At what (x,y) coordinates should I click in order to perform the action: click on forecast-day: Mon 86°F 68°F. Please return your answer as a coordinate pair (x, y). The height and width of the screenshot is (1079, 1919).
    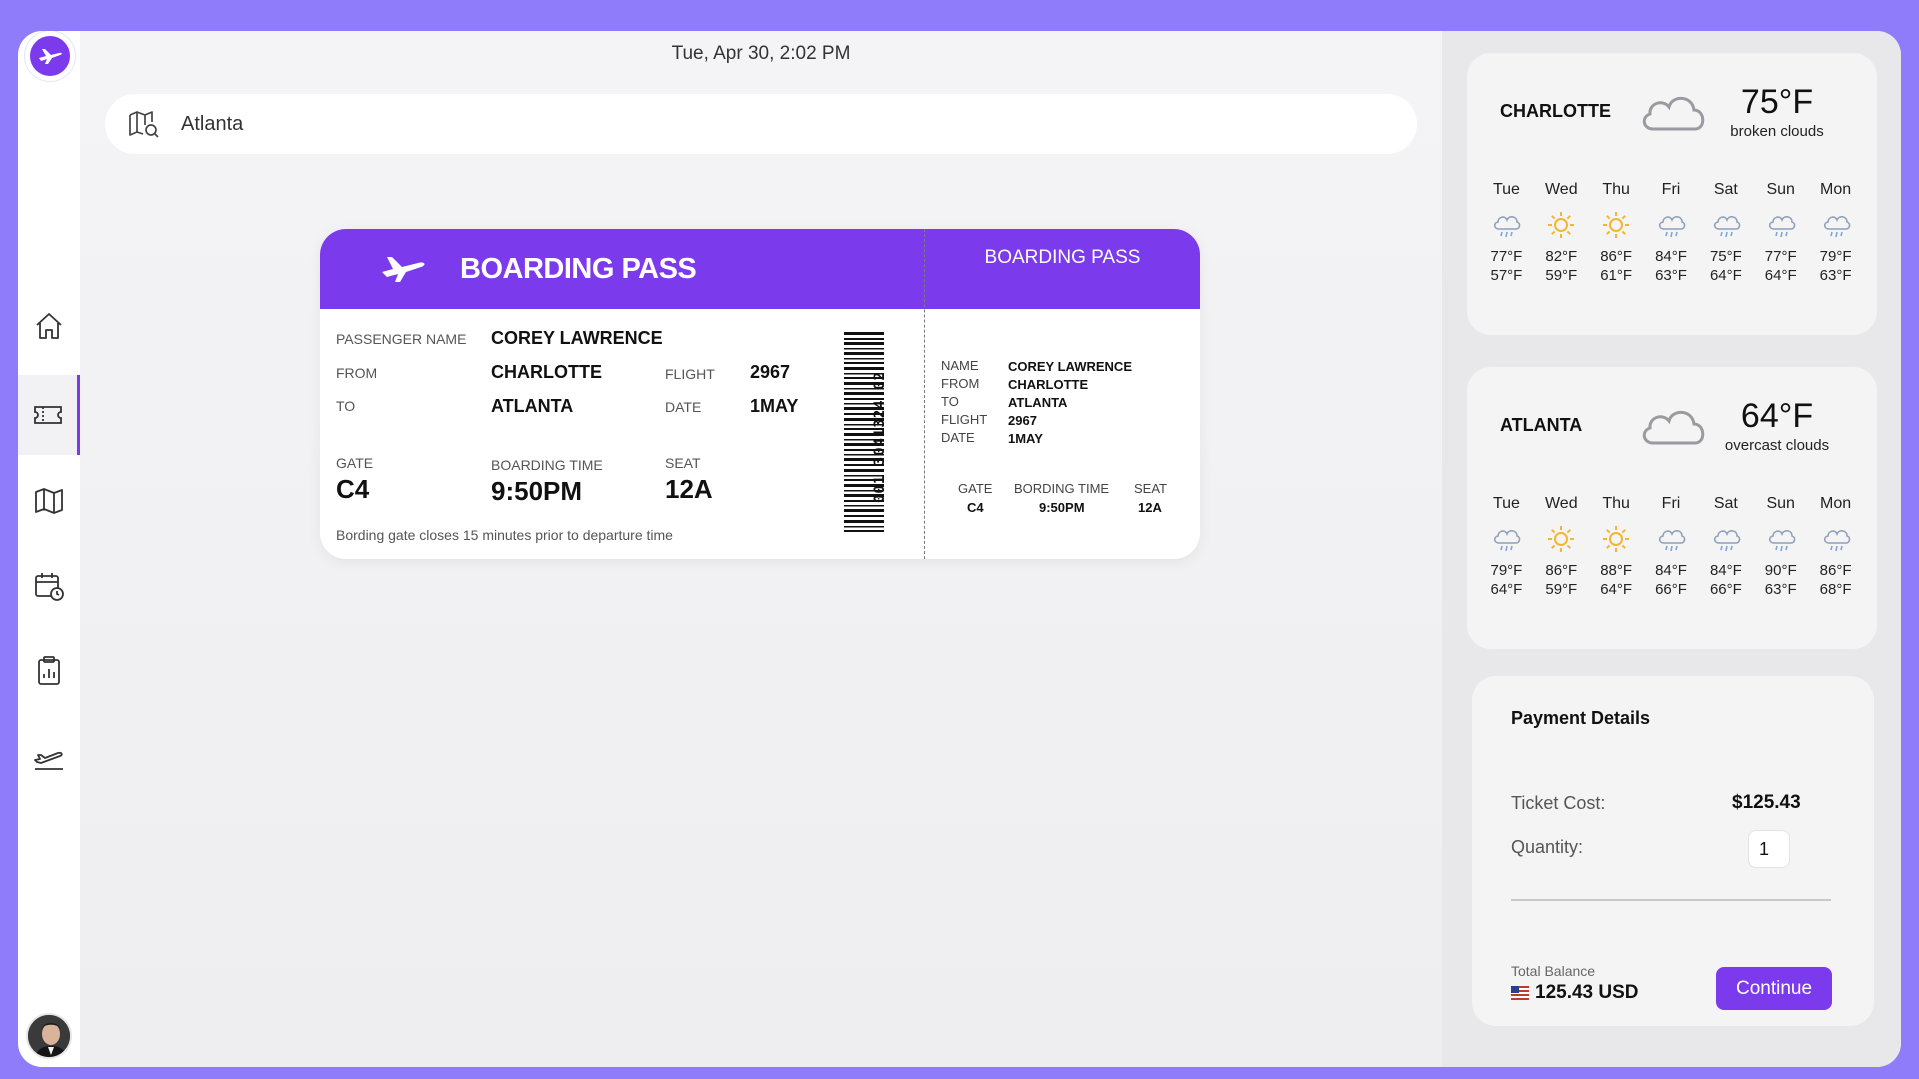
    Looking at the image, I should click on (1835, 547).